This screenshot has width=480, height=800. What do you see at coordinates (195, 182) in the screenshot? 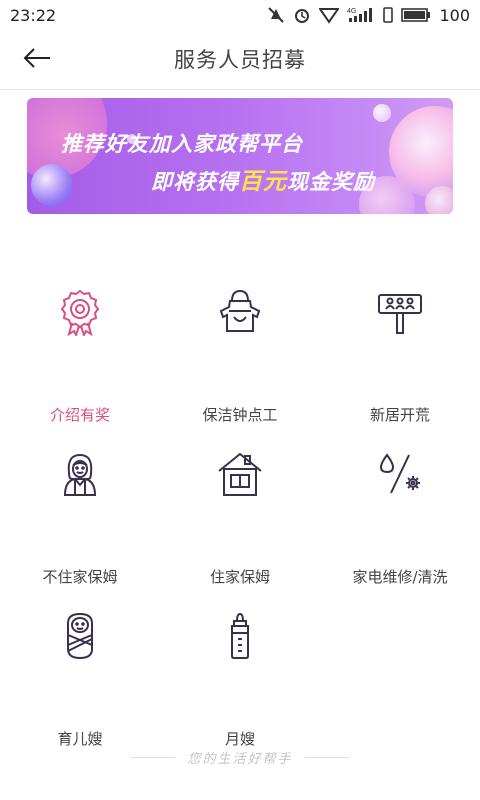
I see `banner-subline-prefix: 即将获得` at bounding box center [195, 182].